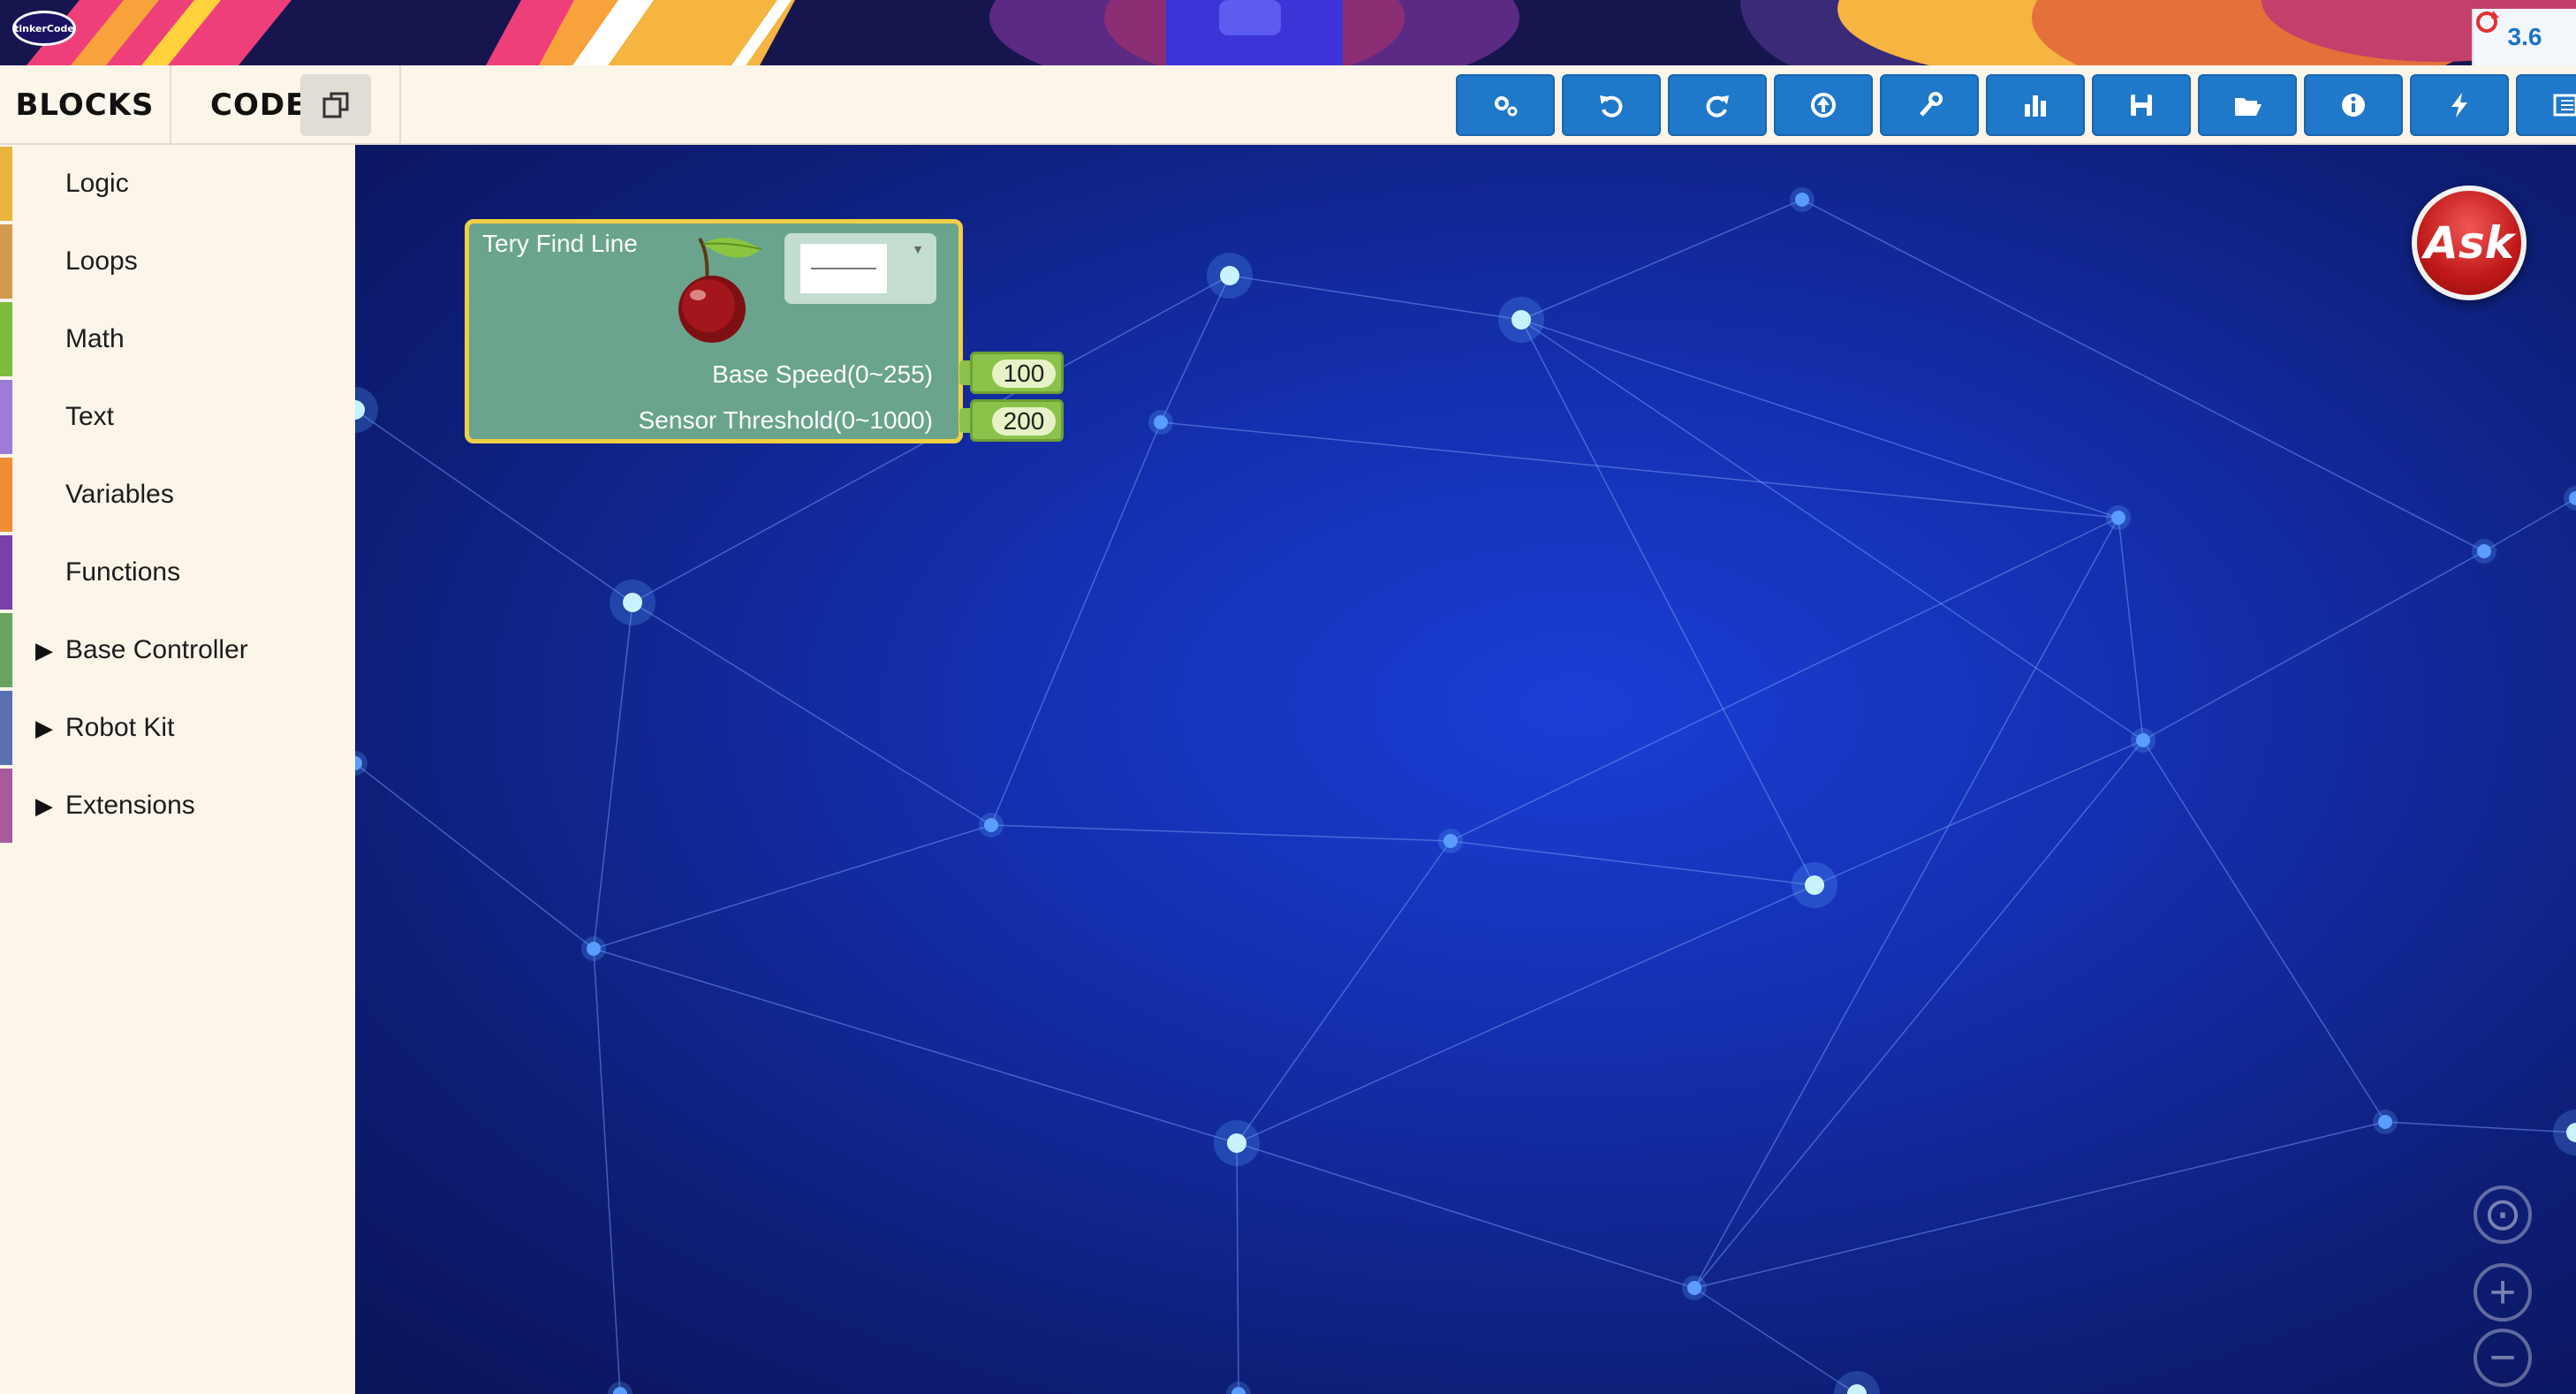 This screenshot has width=2576, height=1394. I want to click on logo-text: tinkerCode, so click(44, 28).